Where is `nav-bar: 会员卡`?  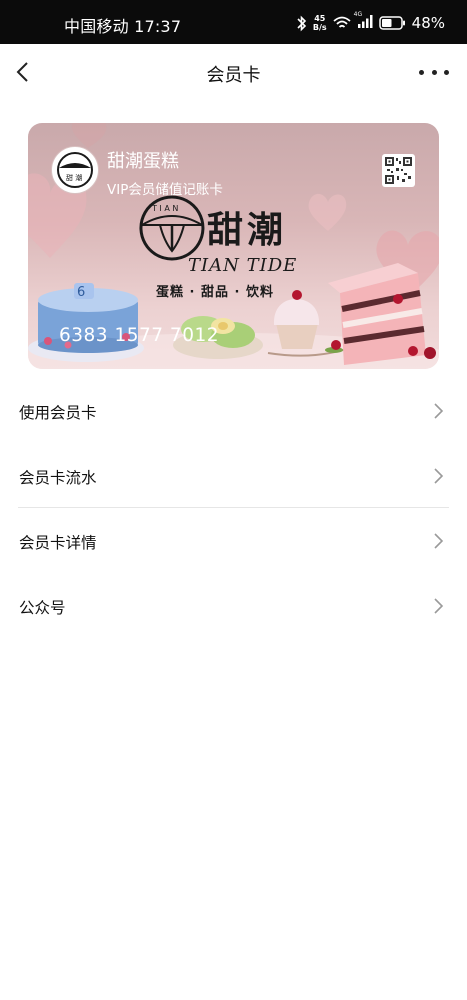
nav-bar: 会员卡 is located at coordinates (233, 73).